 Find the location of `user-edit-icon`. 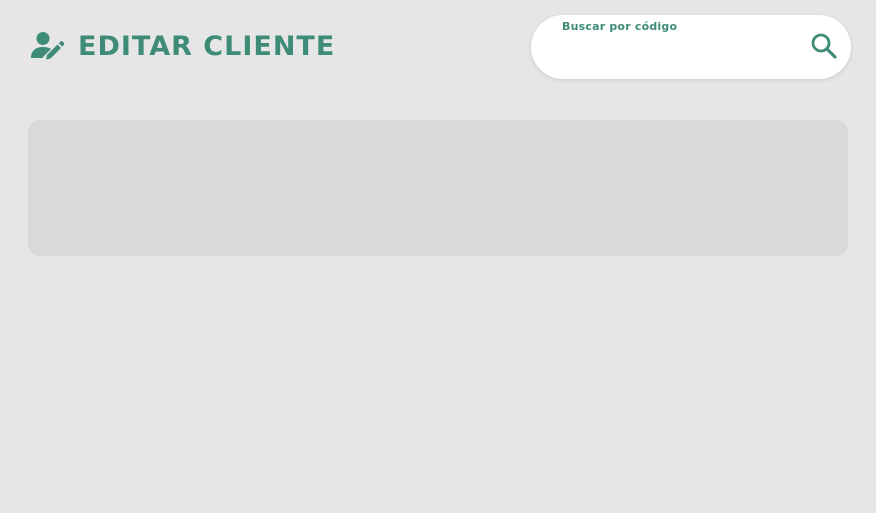

user-edit-icon is located at coordinates (47, 46).